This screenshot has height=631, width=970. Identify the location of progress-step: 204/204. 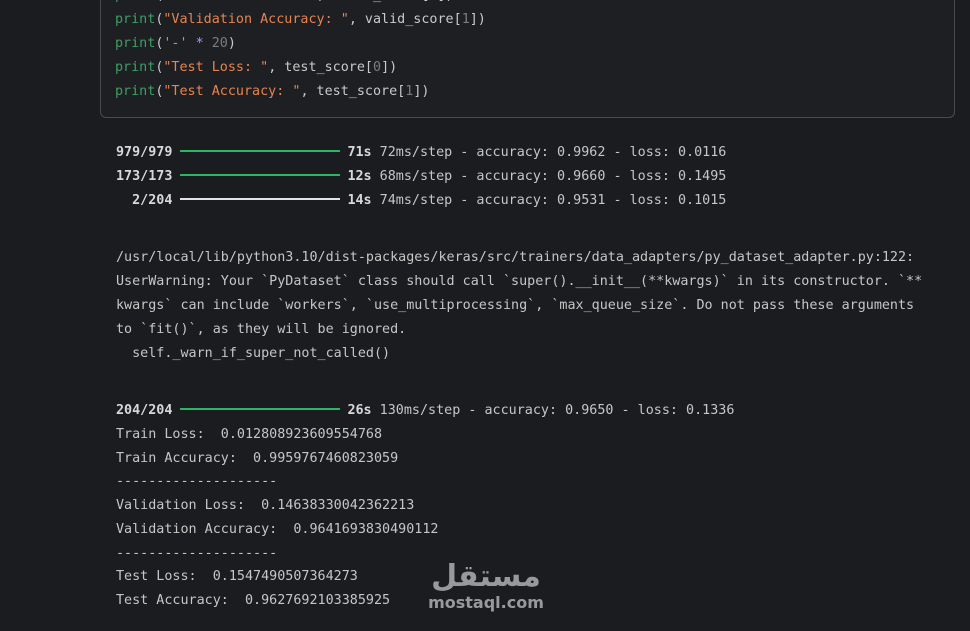
(144, 410).